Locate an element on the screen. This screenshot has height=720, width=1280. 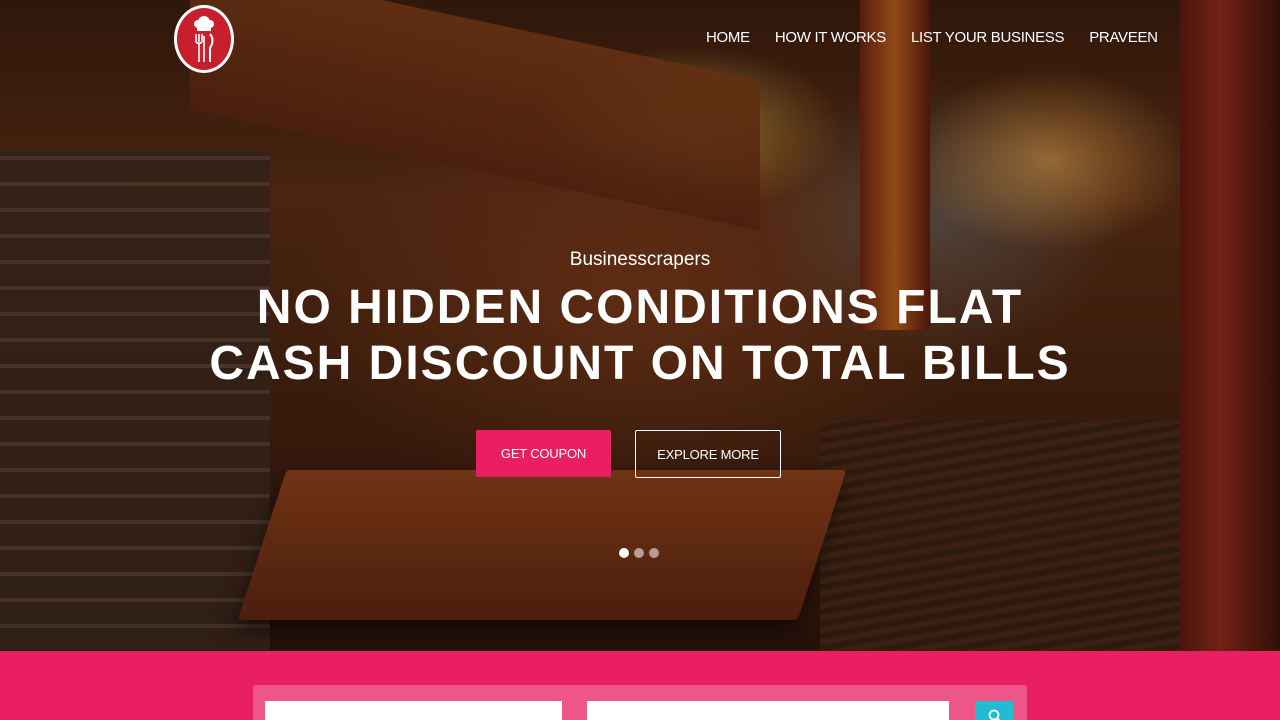
search-what-input is located at coordinates (413, 710).